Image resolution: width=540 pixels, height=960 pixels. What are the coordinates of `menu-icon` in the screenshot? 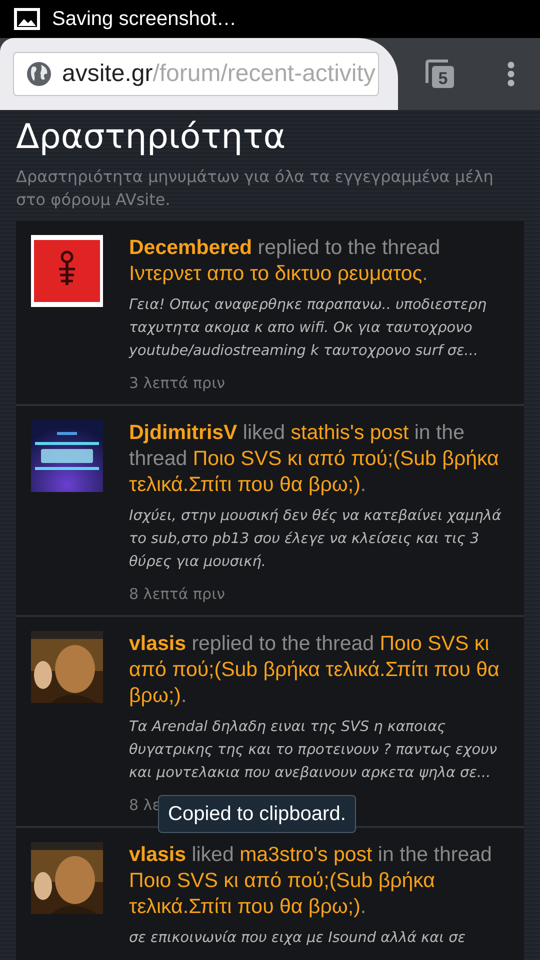 It's located at (510, 74).